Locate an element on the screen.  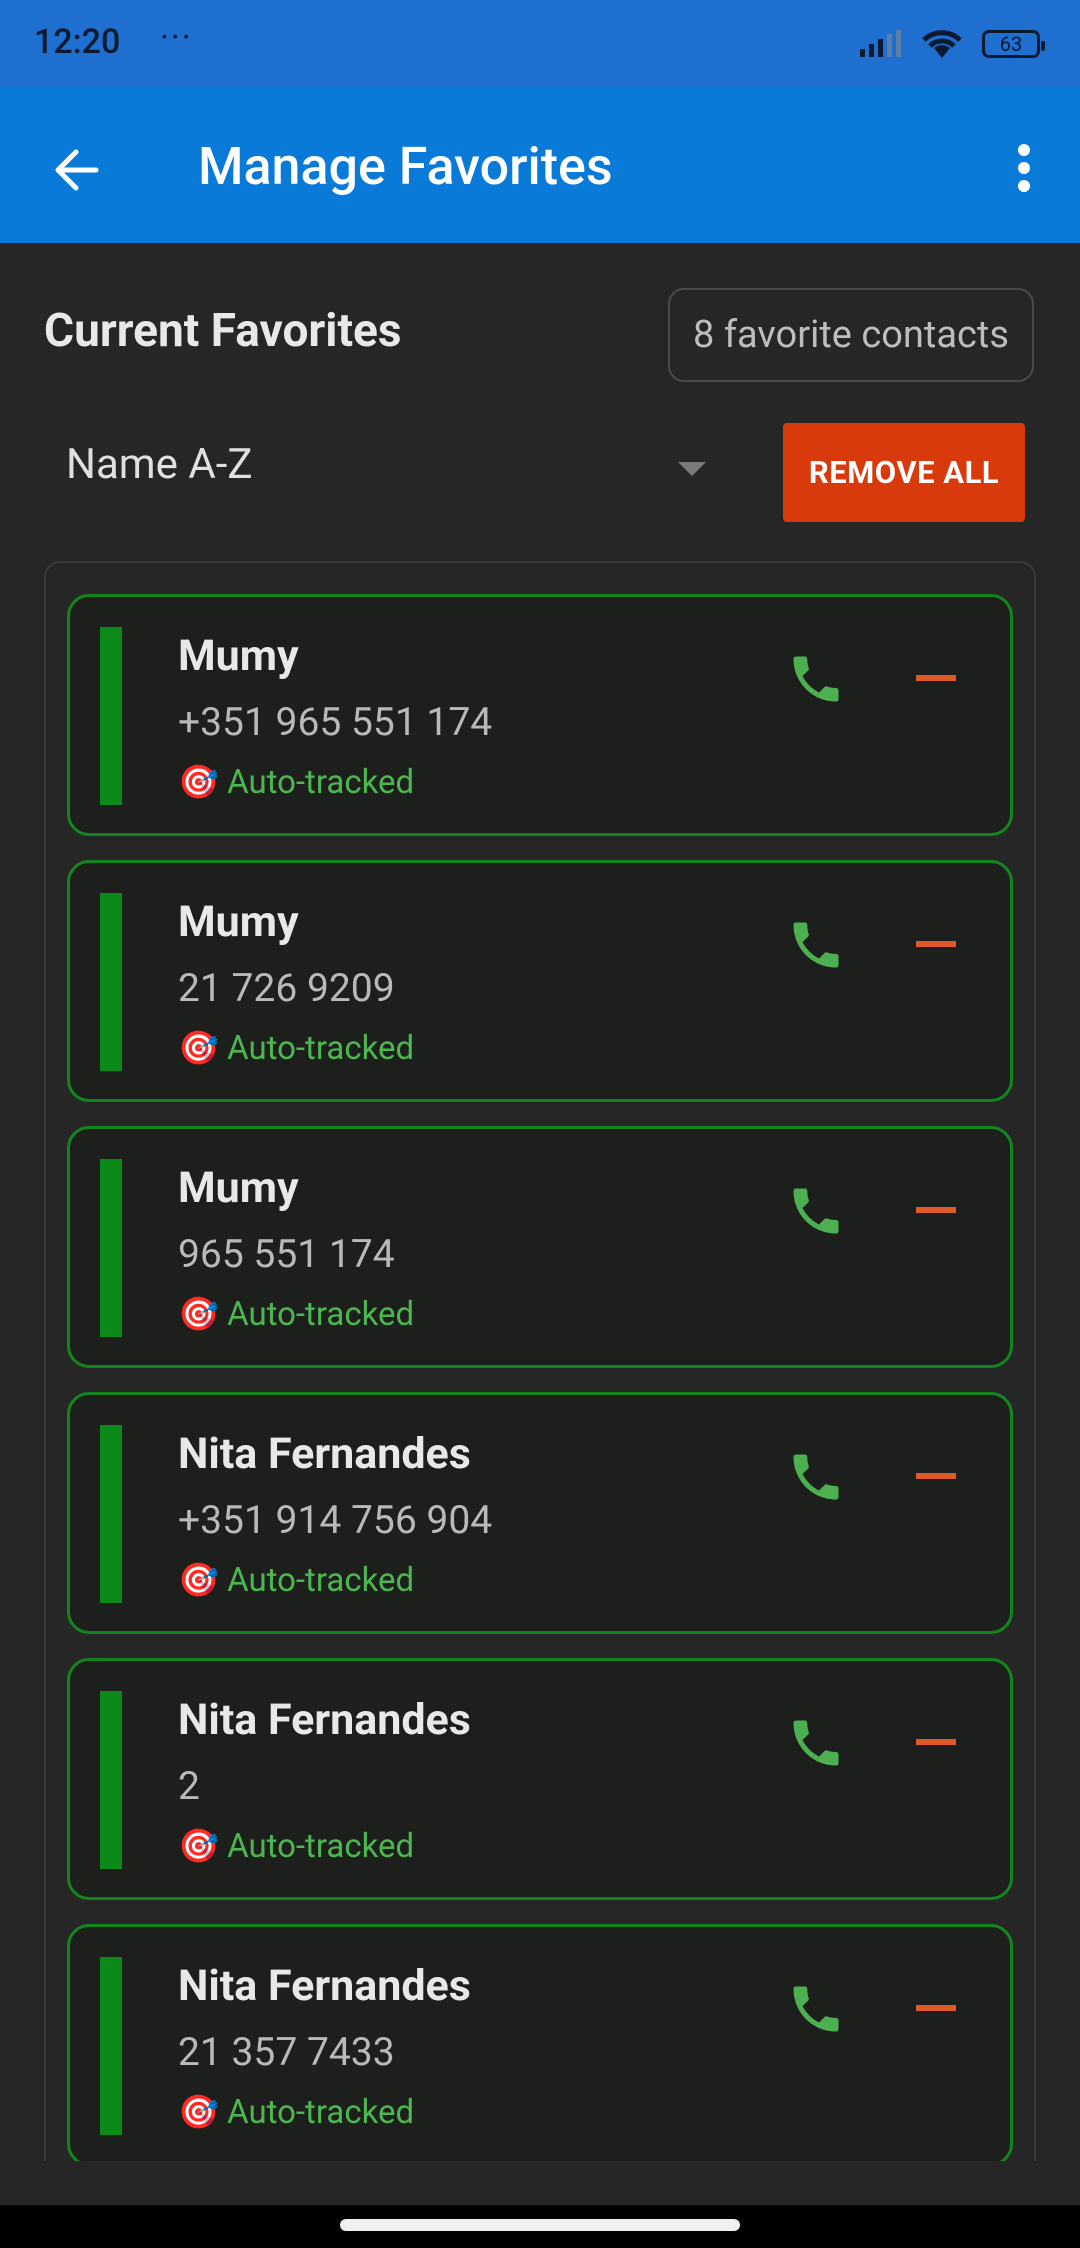
favorites-count-badge: 8 favorite contacts is located at coordinates (851, 335).